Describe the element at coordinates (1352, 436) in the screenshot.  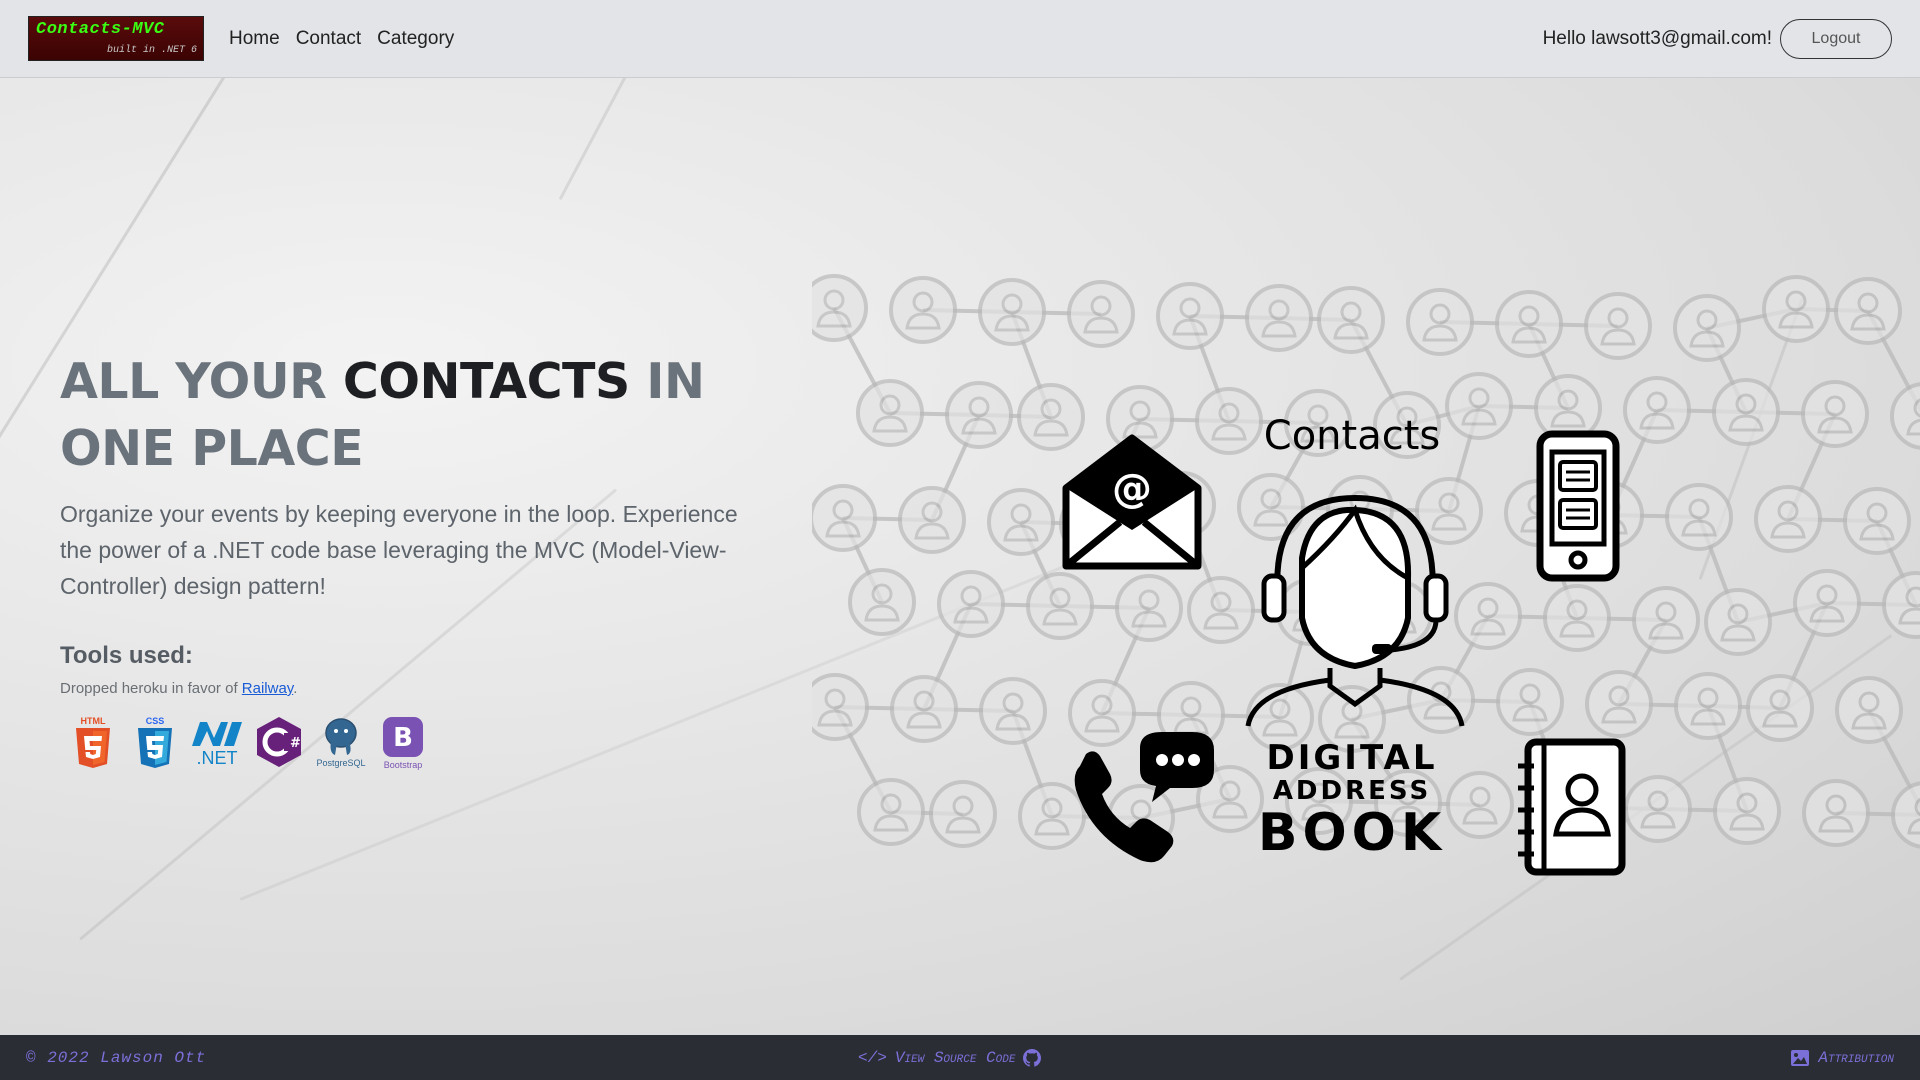
I see `contacts-label: Contacts` at that location.